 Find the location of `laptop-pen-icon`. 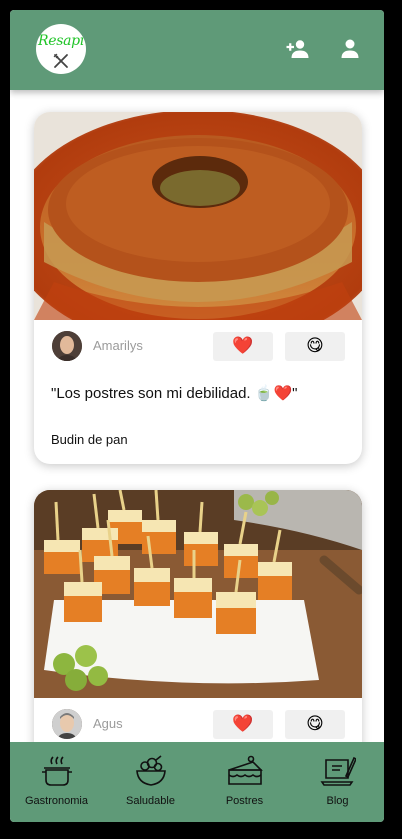

laptop-pen-icon is located at coordinates (338, 771).